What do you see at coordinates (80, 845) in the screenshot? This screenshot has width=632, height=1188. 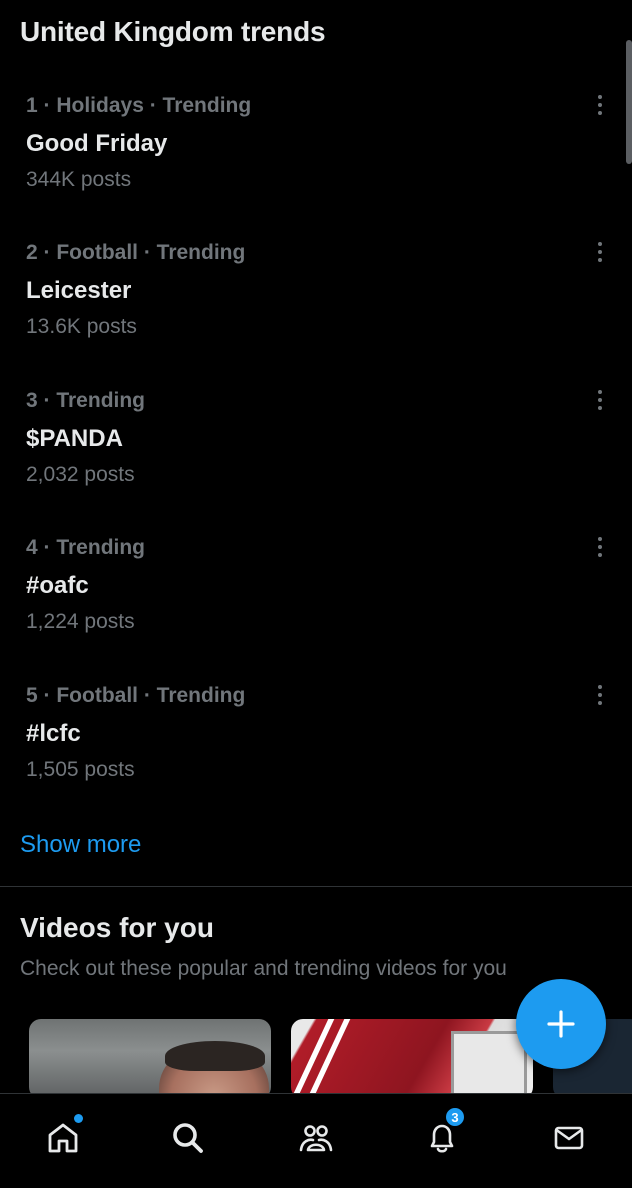 I see `show-more-link: Show more` at bounding box center [80, 845].